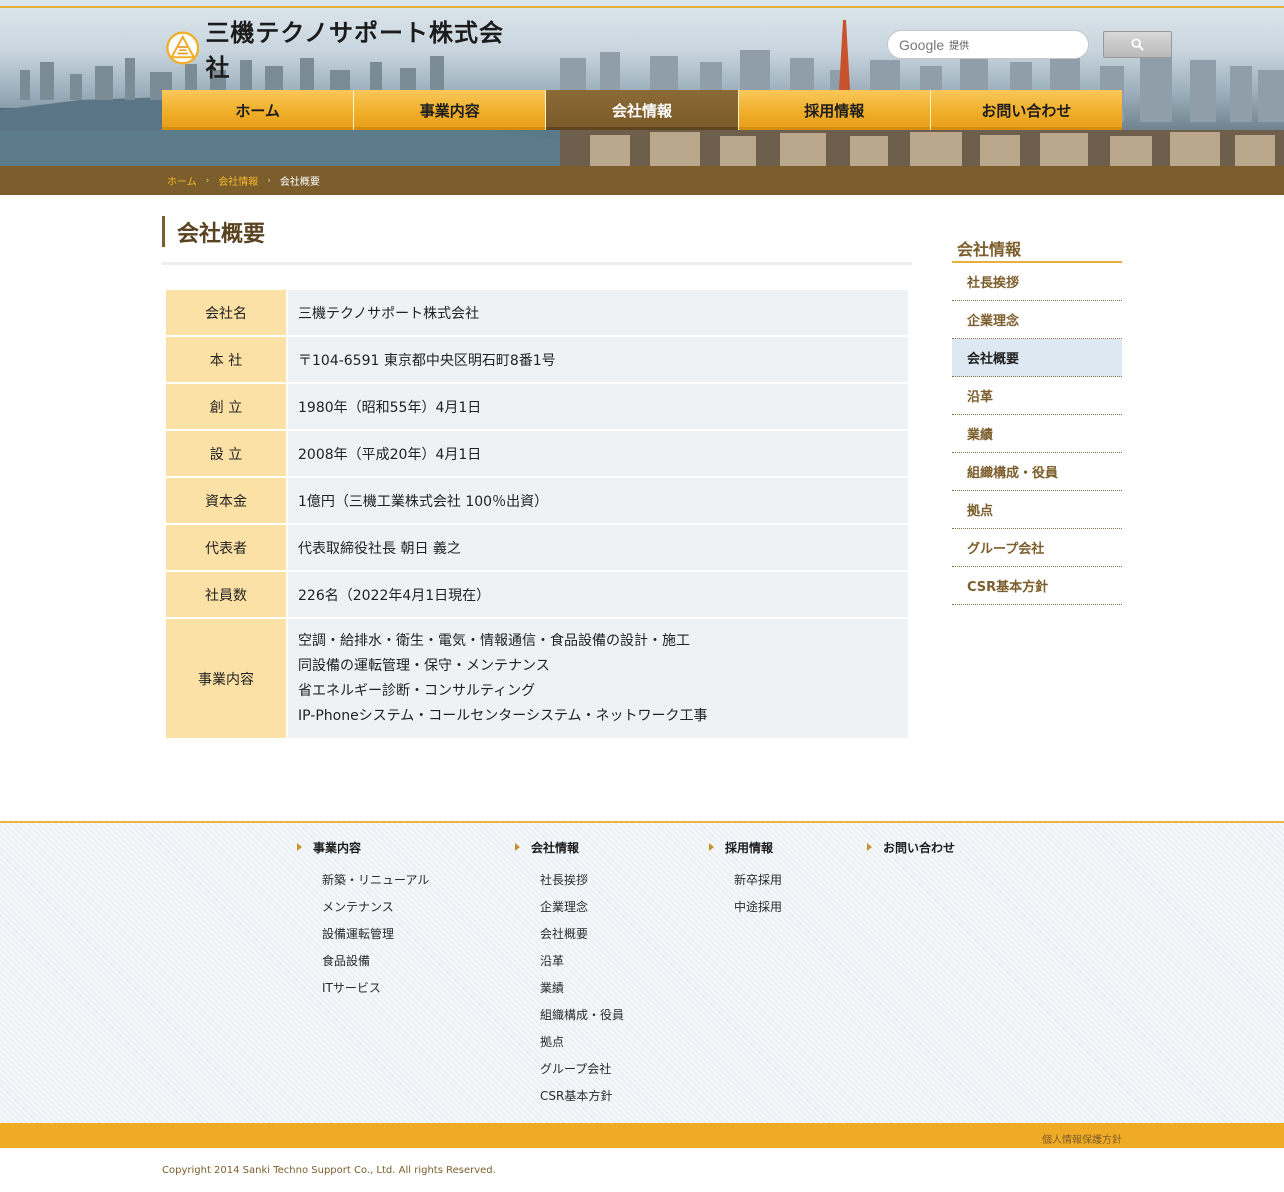 The image size is (1284, 1192). Describe the element at coordinates (226, 406) in the screenshot. I see `row-label: 創 立` at that location.